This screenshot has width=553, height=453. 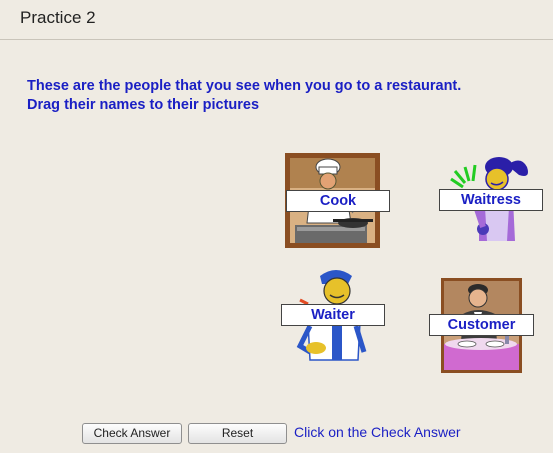 I want to click on hint-text: Click on the Check Answer, so click(x=377, y=432).